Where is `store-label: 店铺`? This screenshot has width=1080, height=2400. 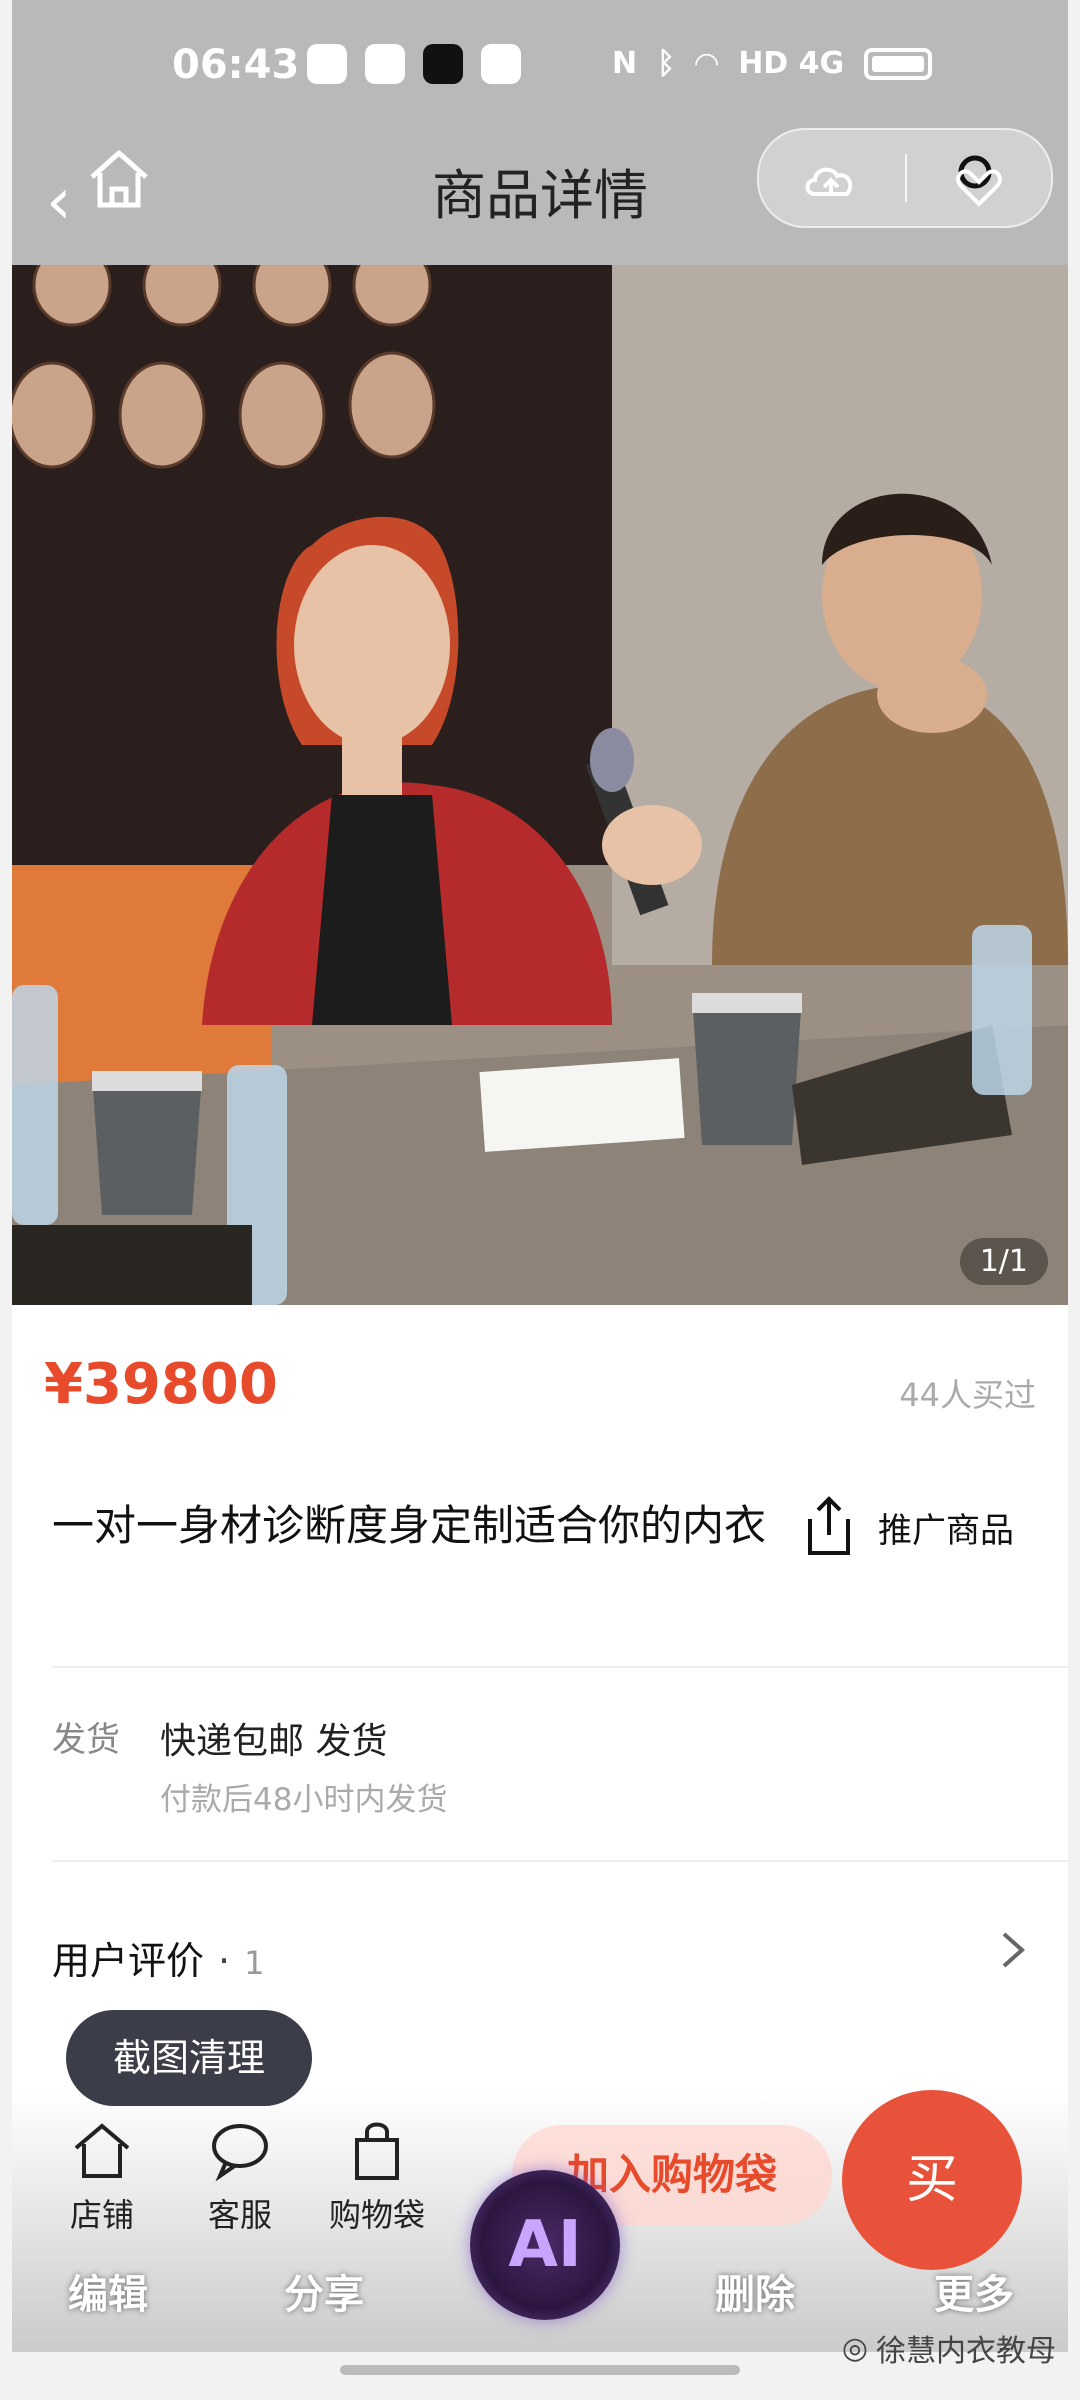
store-label: 店铺 is located at coordinates (101, 2215).